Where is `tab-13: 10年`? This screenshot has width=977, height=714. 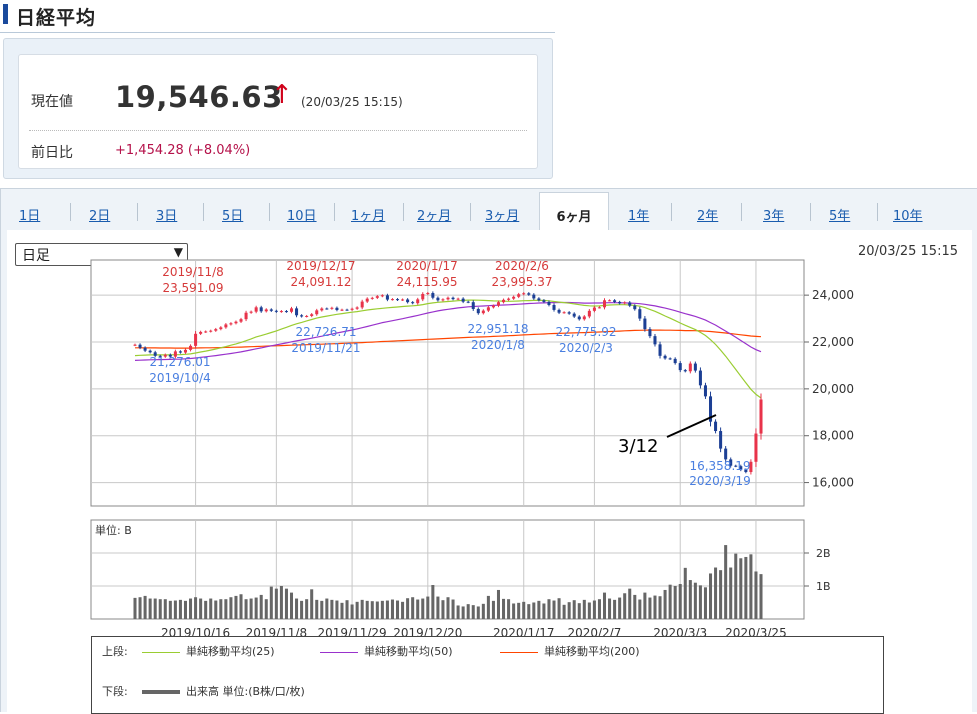 tab-13: 10年 is located at coordinates (908, 214).